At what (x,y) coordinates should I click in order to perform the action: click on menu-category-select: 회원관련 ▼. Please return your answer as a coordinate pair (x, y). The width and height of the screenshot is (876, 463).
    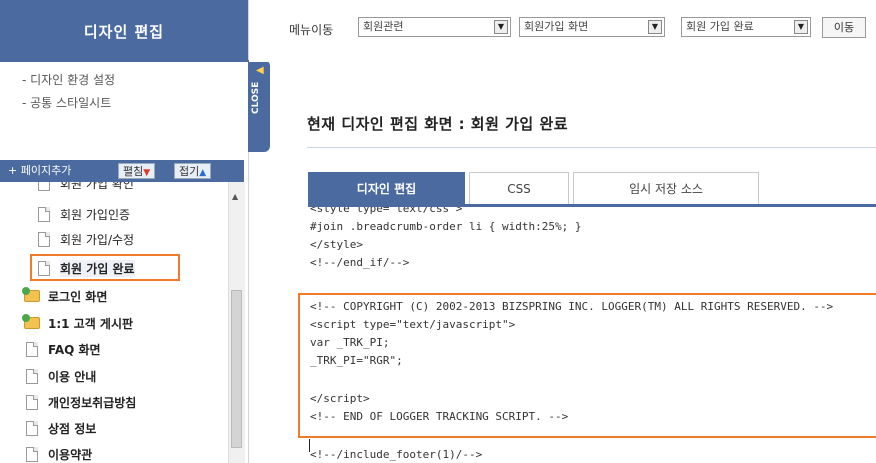
    Looking at the image, I should click on (434, 27).